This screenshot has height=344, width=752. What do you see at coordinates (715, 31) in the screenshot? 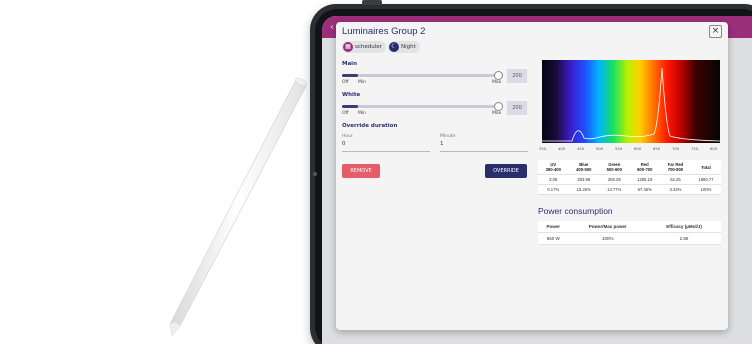
I see `close-button: ×` at bounding box center [715, 31].